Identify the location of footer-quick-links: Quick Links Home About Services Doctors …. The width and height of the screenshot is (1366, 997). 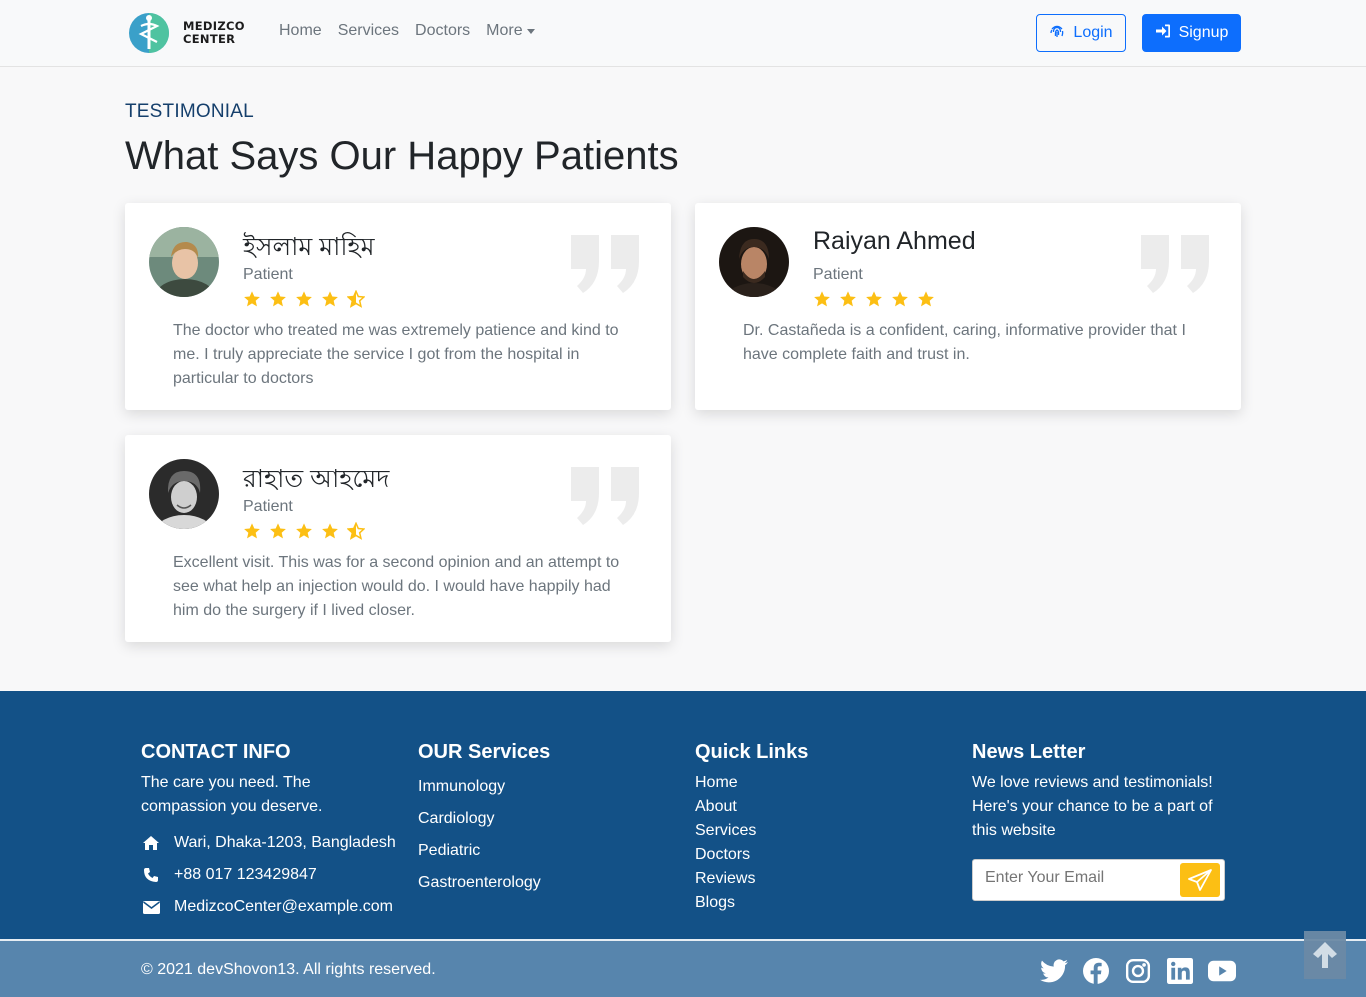
(795, 828).